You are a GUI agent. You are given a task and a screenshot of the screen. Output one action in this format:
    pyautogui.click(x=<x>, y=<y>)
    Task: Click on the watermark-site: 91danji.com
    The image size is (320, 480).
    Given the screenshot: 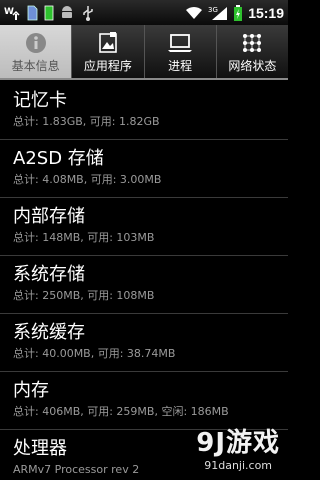 What is the action you would take?
    pyautogui.click(x=238, y=465)
    